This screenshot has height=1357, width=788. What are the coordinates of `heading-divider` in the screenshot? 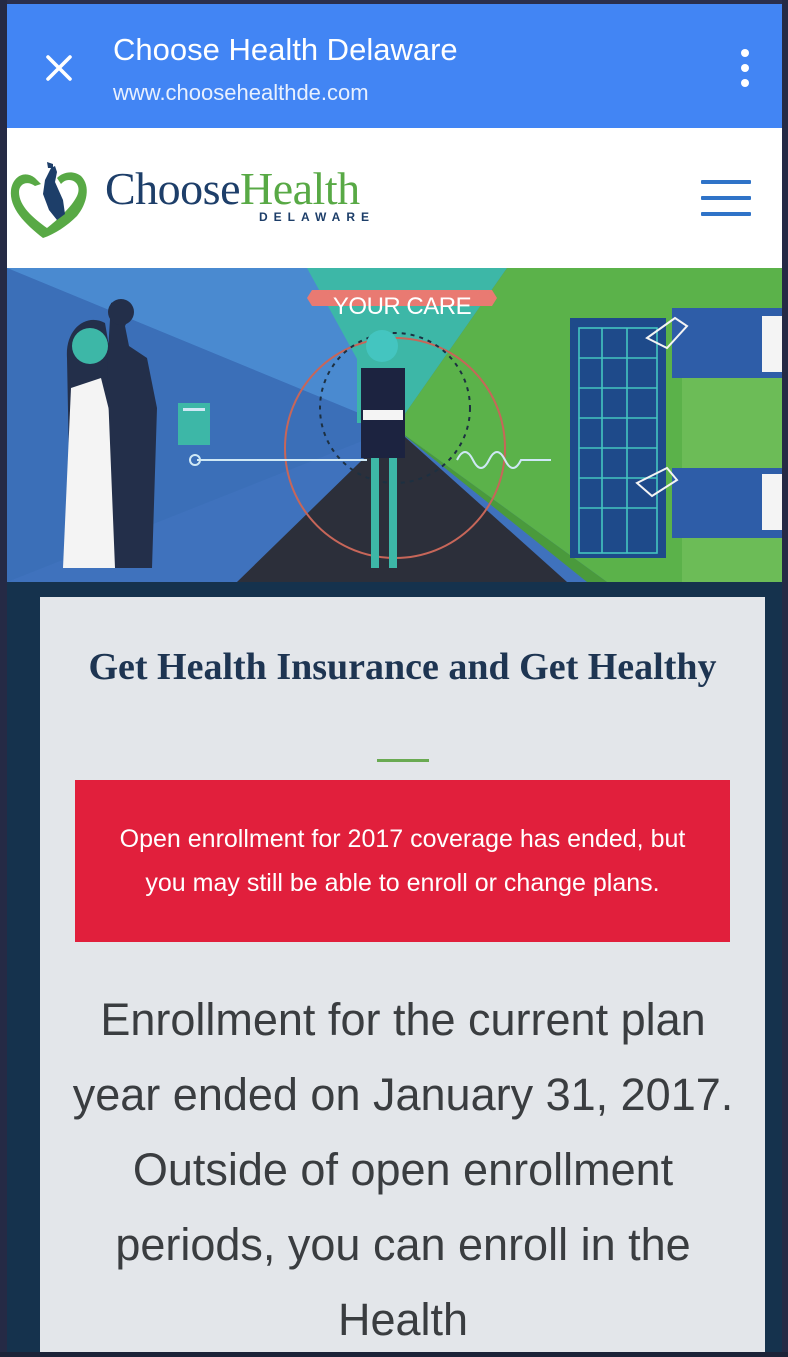 It's located at (403, 760).